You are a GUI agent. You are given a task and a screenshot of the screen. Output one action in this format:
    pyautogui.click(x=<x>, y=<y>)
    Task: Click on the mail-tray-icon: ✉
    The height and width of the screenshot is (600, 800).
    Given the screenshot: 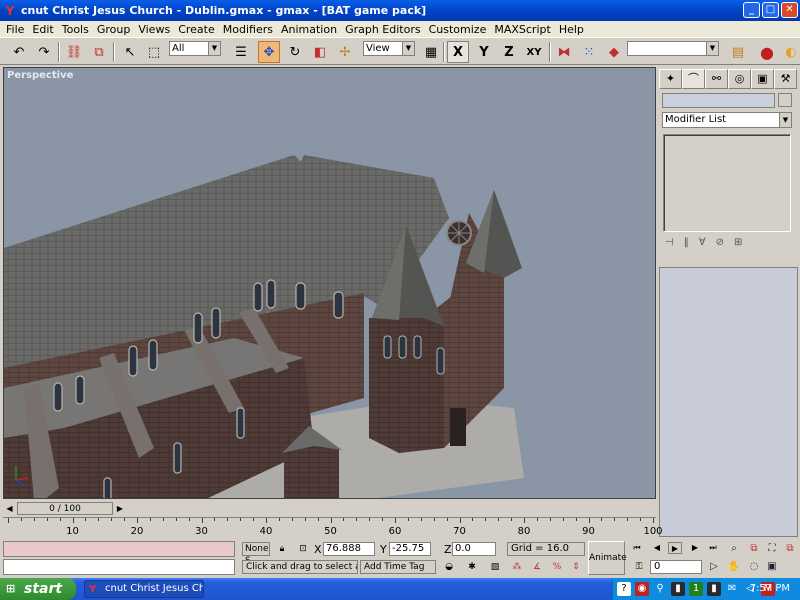 What is the action you would take?
    pyautogui.click(x=732, y=589)
    